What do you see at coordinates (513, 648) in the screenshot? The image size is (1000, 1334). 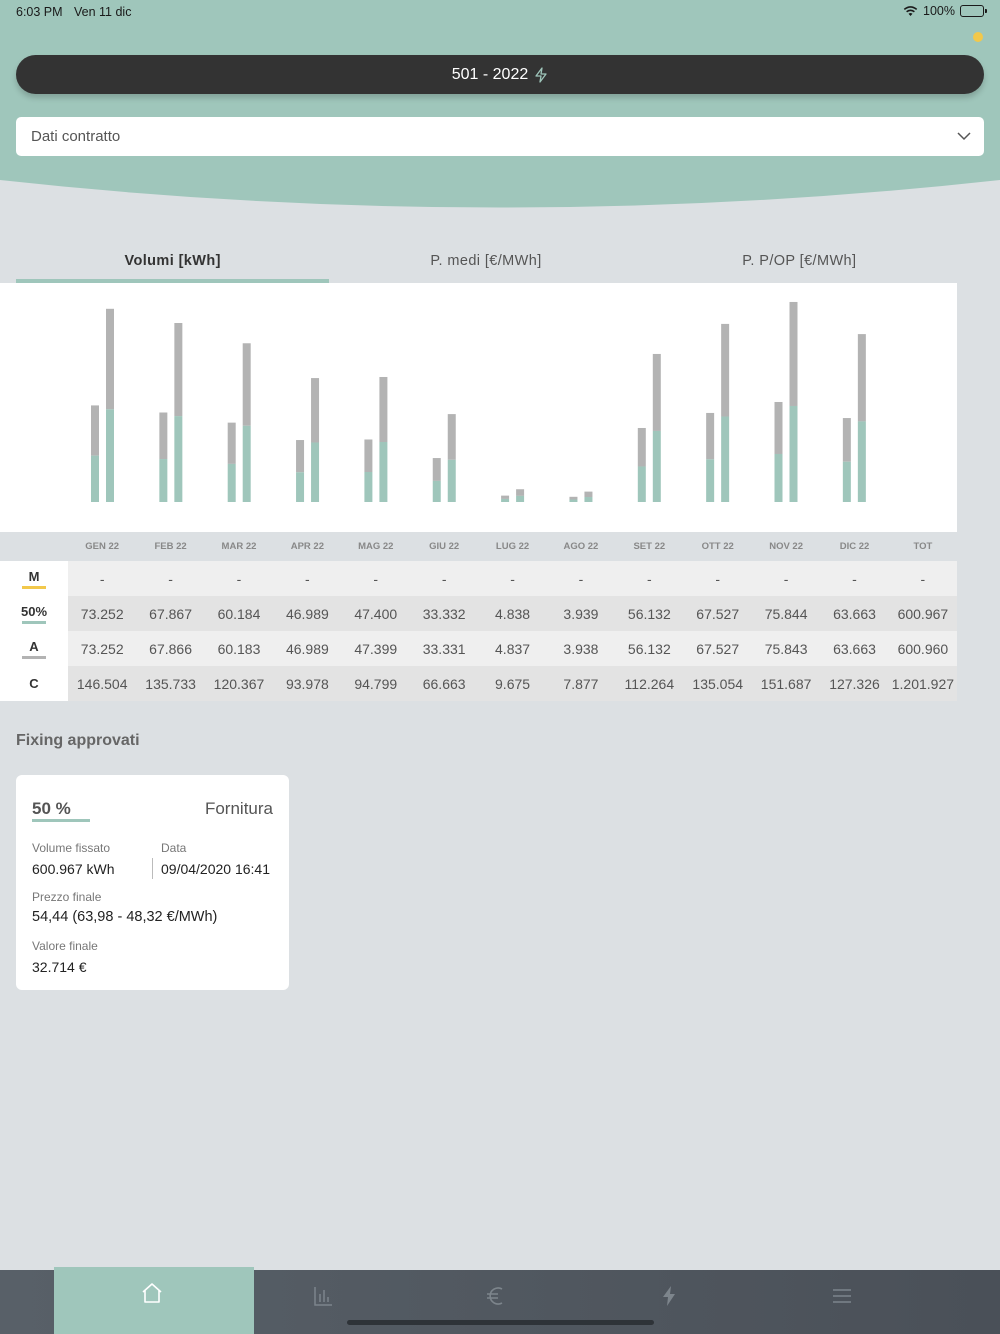 I see `table-cell: 4.837` at bounding box center [513, 648].